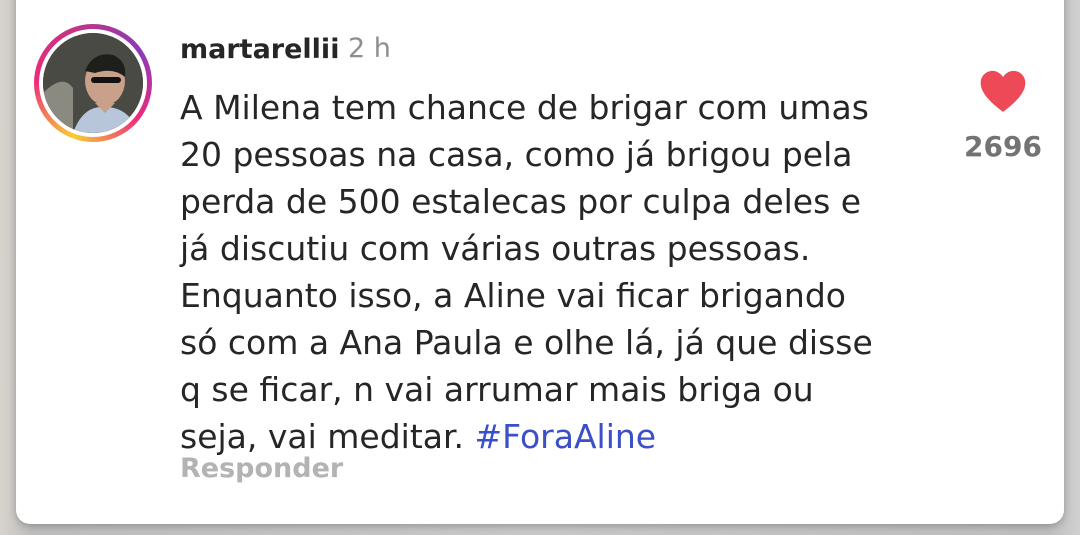 Image resolution: width=1080 pixels, height=535 pixels. I want to click on story-ring, so click(93, 83).